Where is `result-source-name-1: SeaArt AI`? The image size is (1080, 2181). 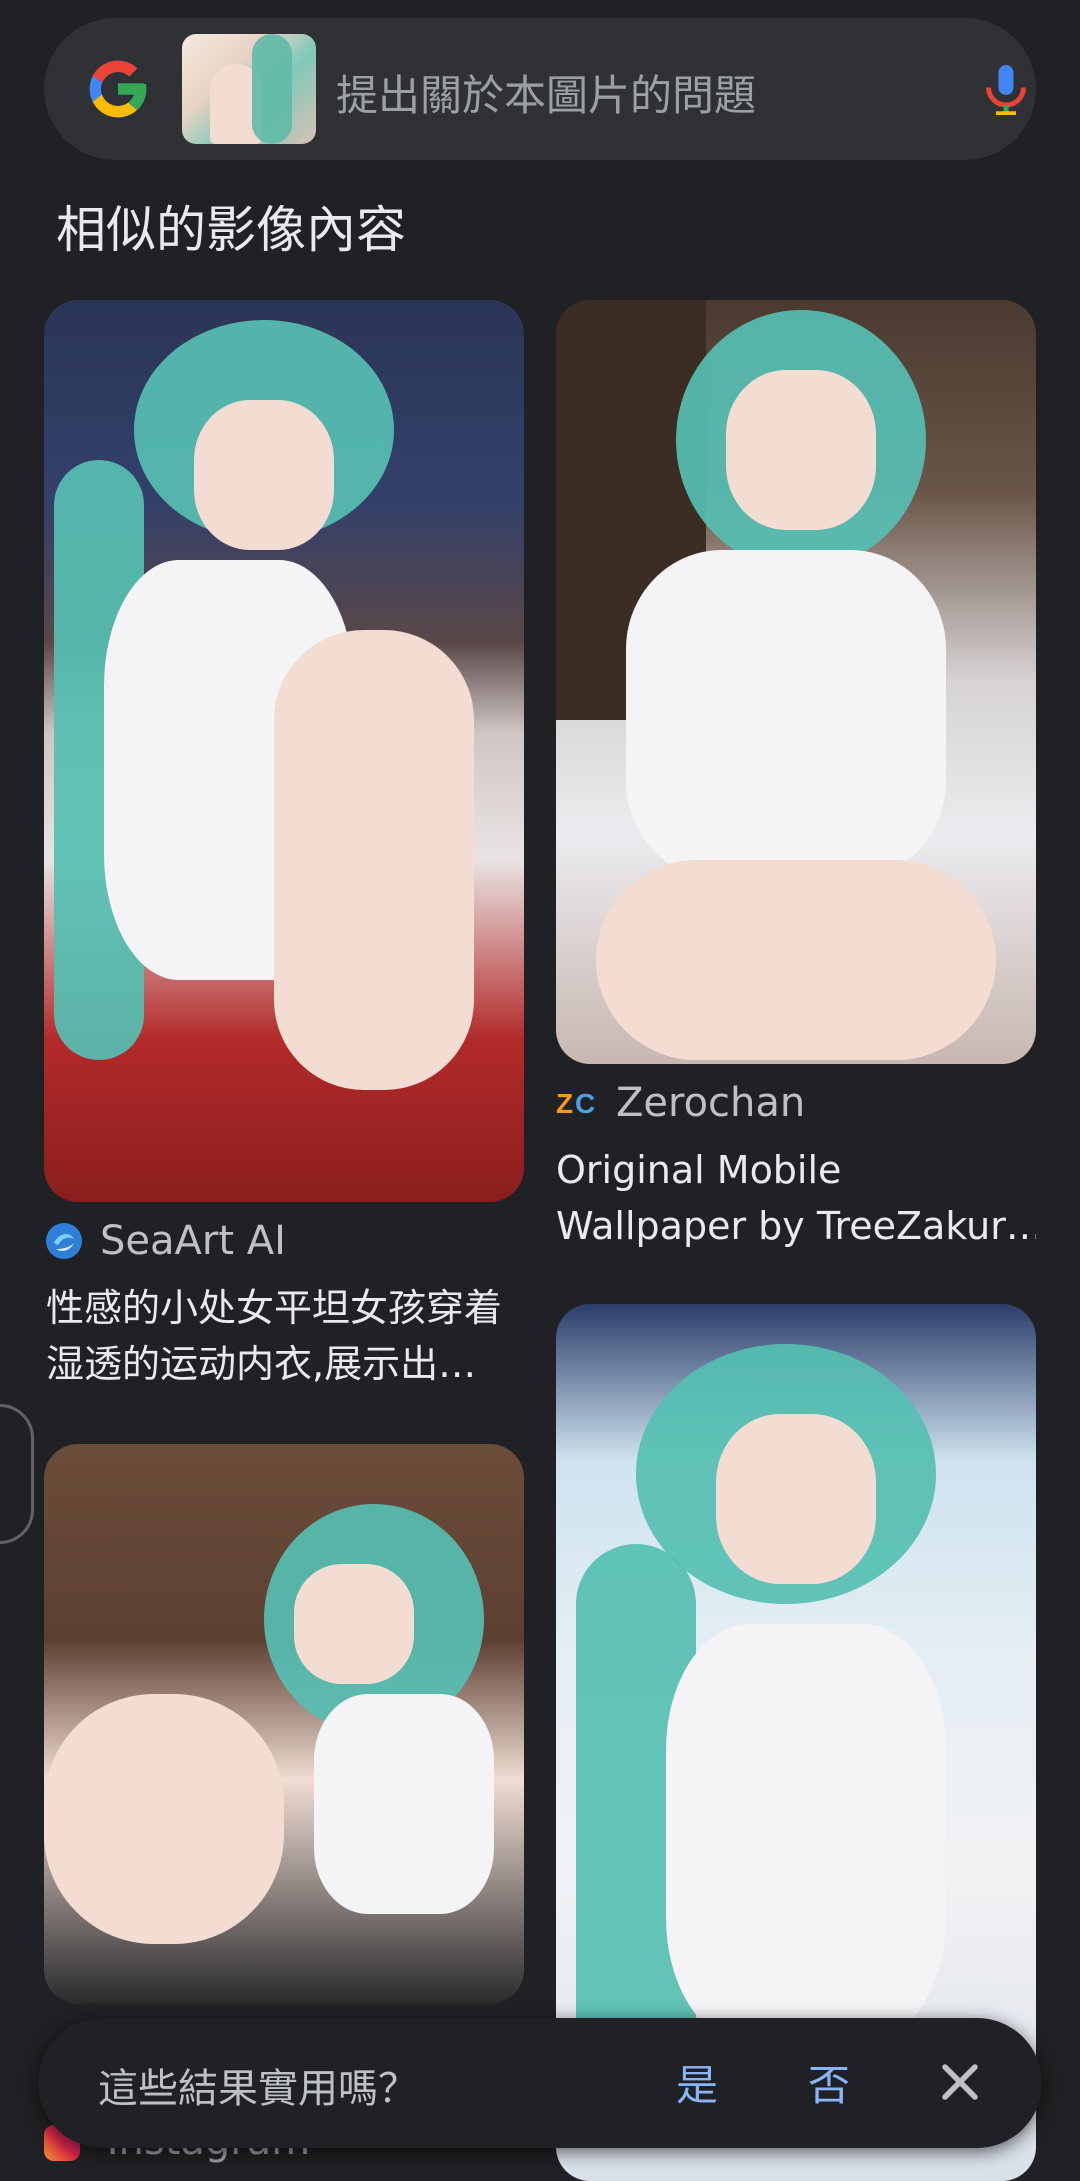 result-source-name-1: SeaArt AI is located at coordinates (193, 1241).